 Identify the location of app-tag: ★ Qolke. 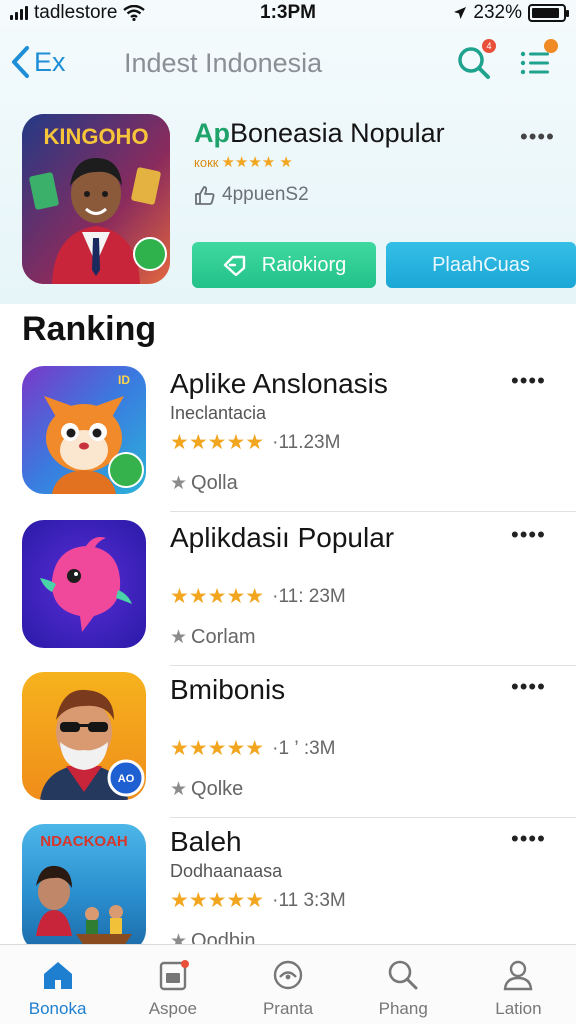
(206, 789).